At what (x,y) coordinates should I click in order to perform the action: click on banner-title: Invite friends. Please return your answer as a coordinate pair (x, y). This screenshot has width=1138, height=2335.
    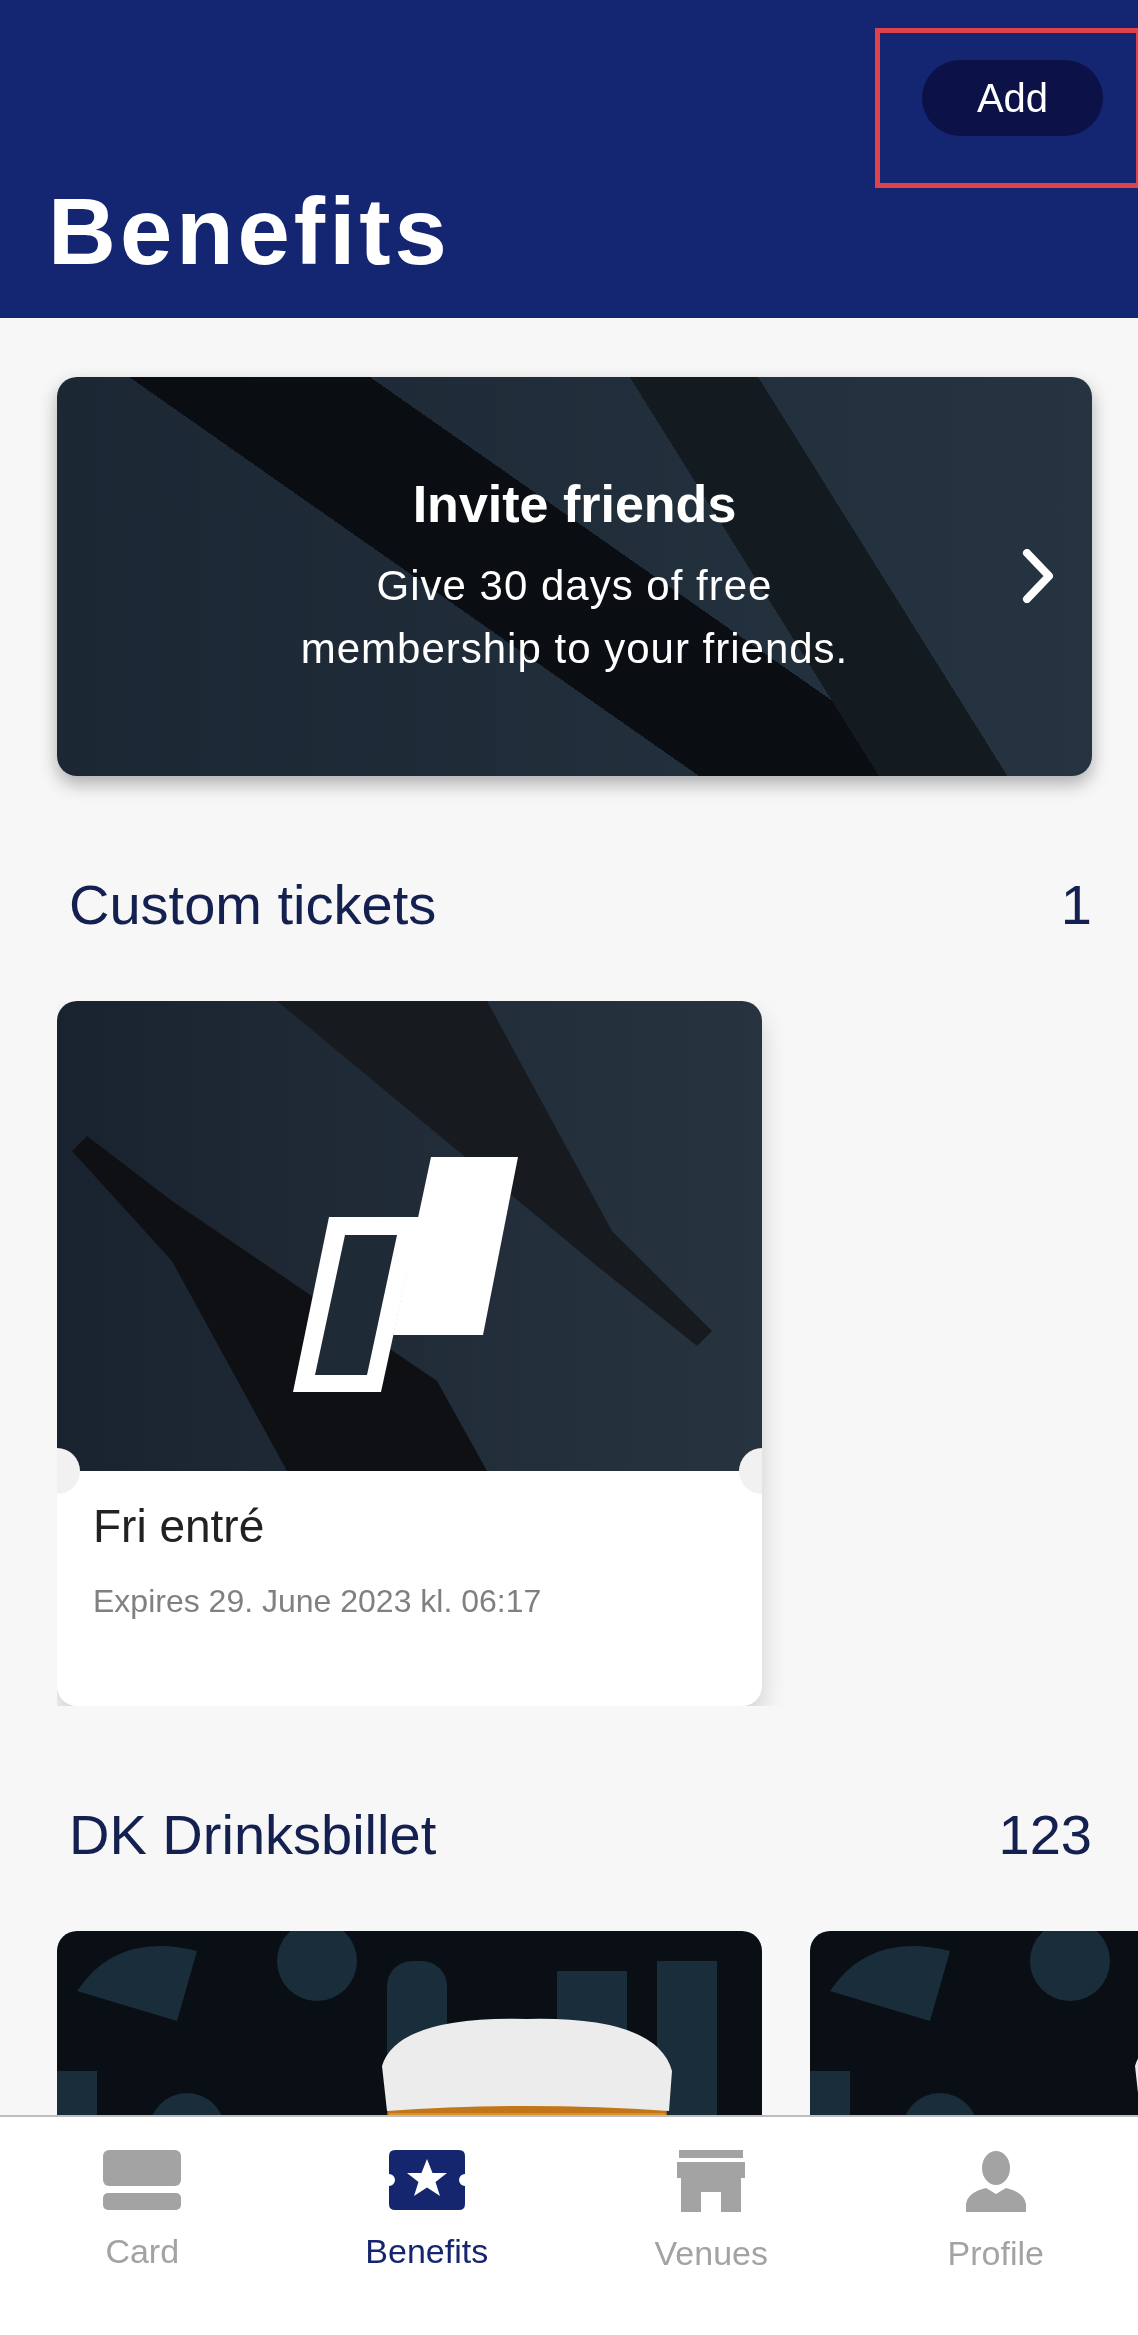
    Looking at the image, I should click on (574, 503).